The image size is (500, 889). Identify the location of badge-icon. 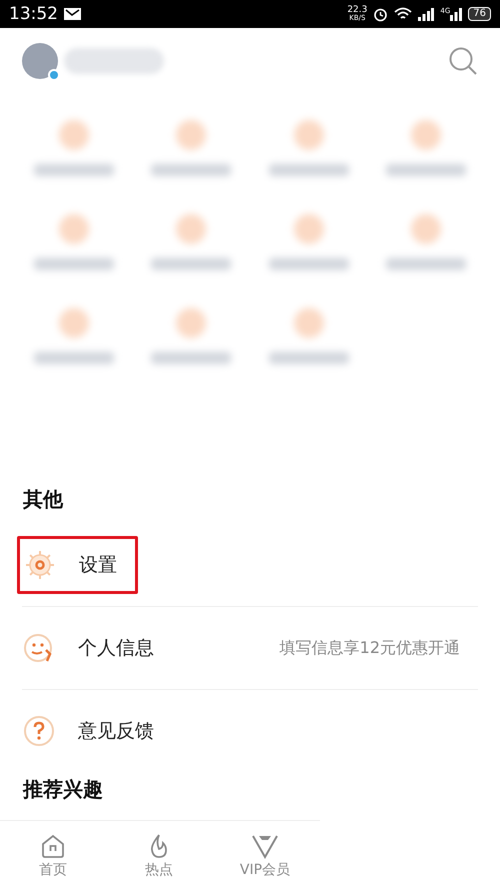
(54, 75).